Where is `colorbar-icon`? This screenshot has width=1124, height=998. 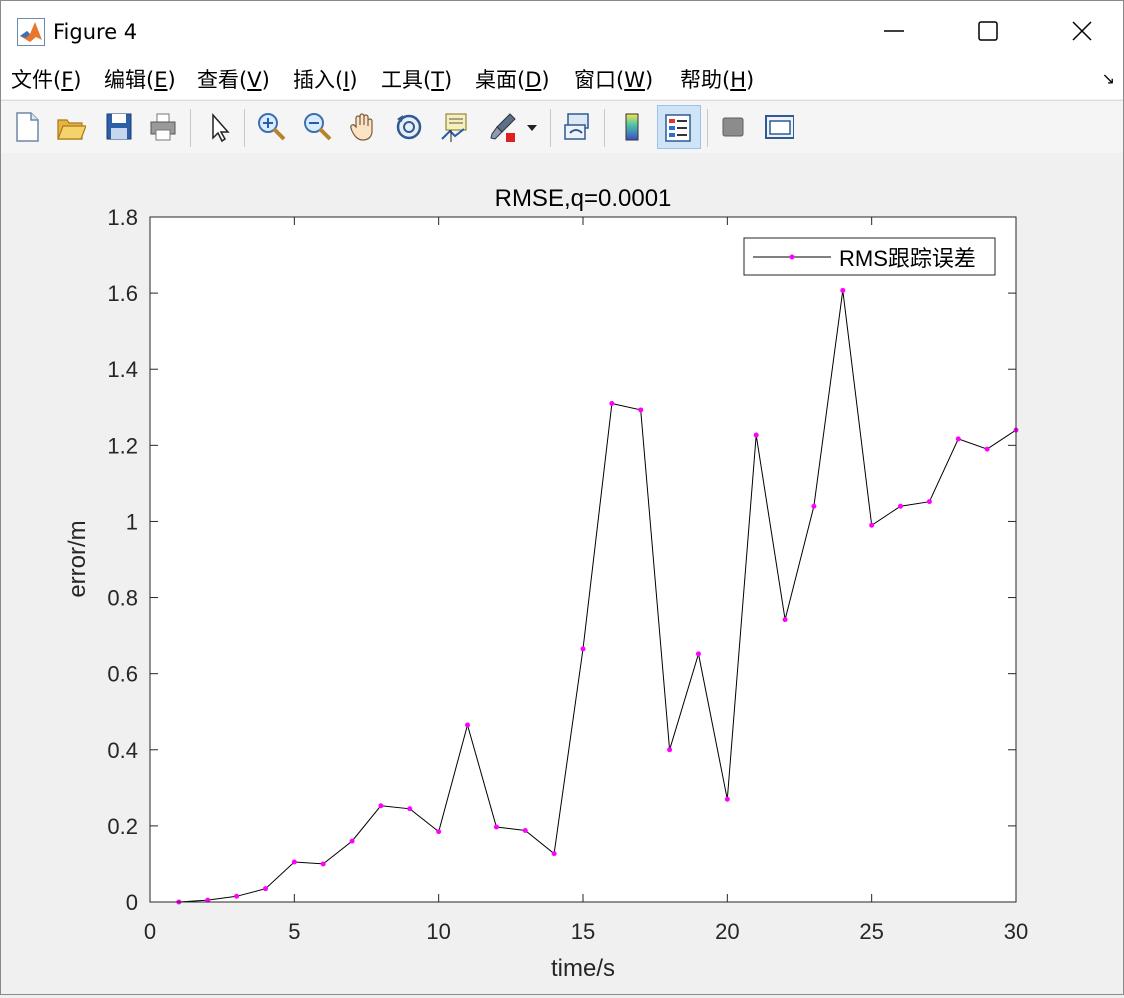 colorbar-icon is located at coordinates (632, 127).